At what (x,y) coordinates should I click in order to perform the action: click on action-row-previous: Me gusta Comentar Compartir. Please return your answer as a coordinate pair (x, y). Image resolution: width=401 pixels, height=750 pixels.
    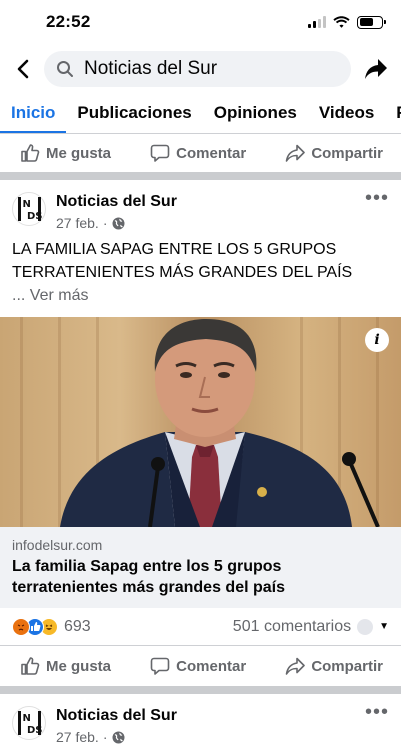
    Looking at the image, I should click on (200, 153).